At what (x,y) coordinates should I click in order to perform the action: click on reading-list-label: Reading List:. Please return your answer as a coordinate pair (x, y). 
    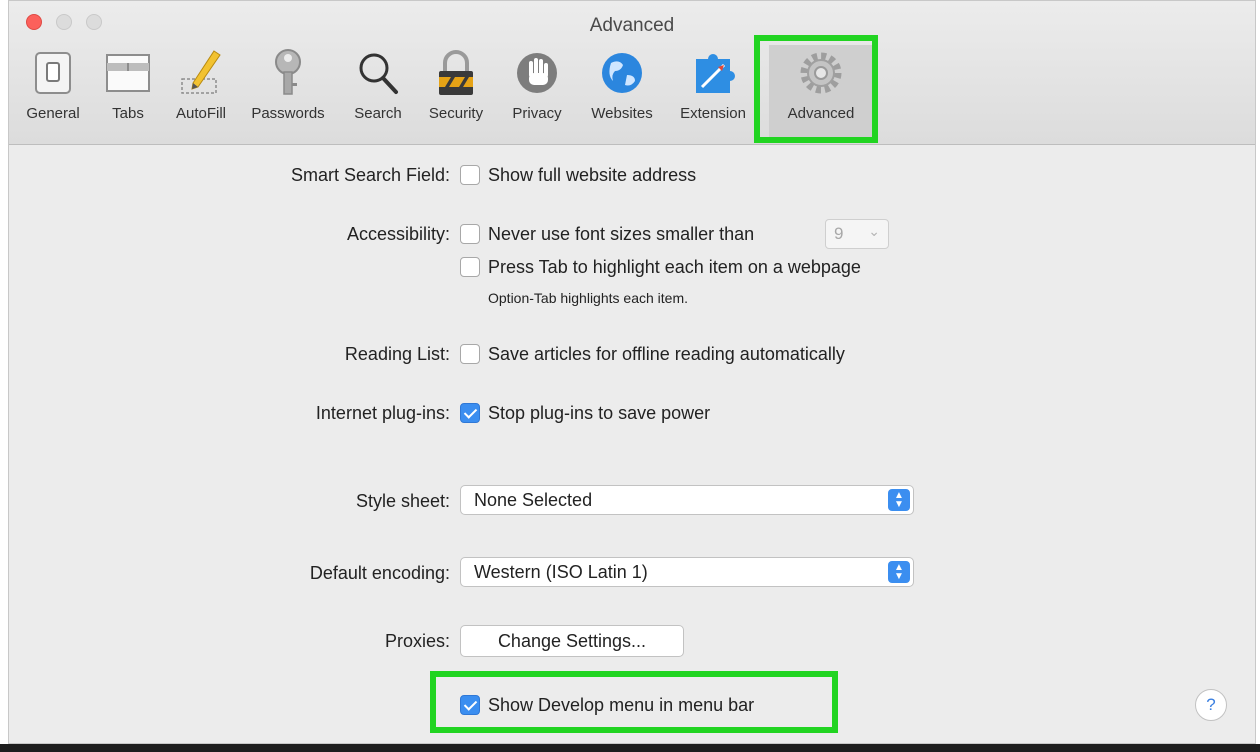
    Looking at the image, I should click on (397, 354).